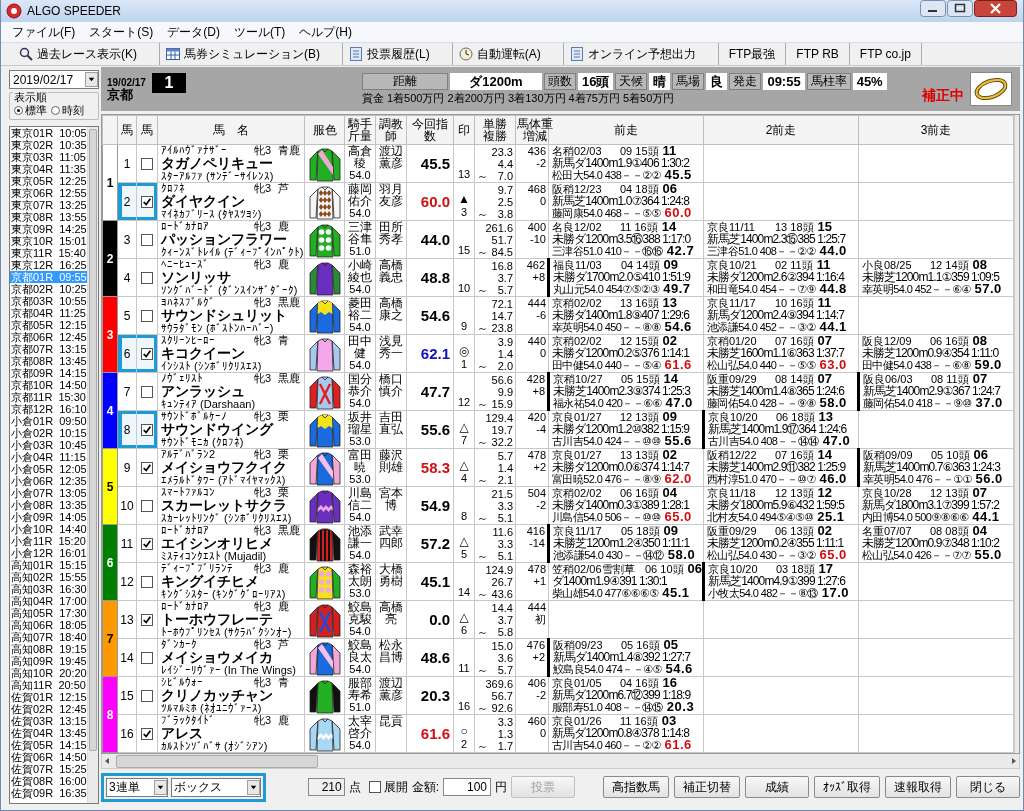  What do you see at coordinates (48, 253) in the screenshot?
I see `race-list-item: 東京11R 15:40` at bounding box center [48, 253].